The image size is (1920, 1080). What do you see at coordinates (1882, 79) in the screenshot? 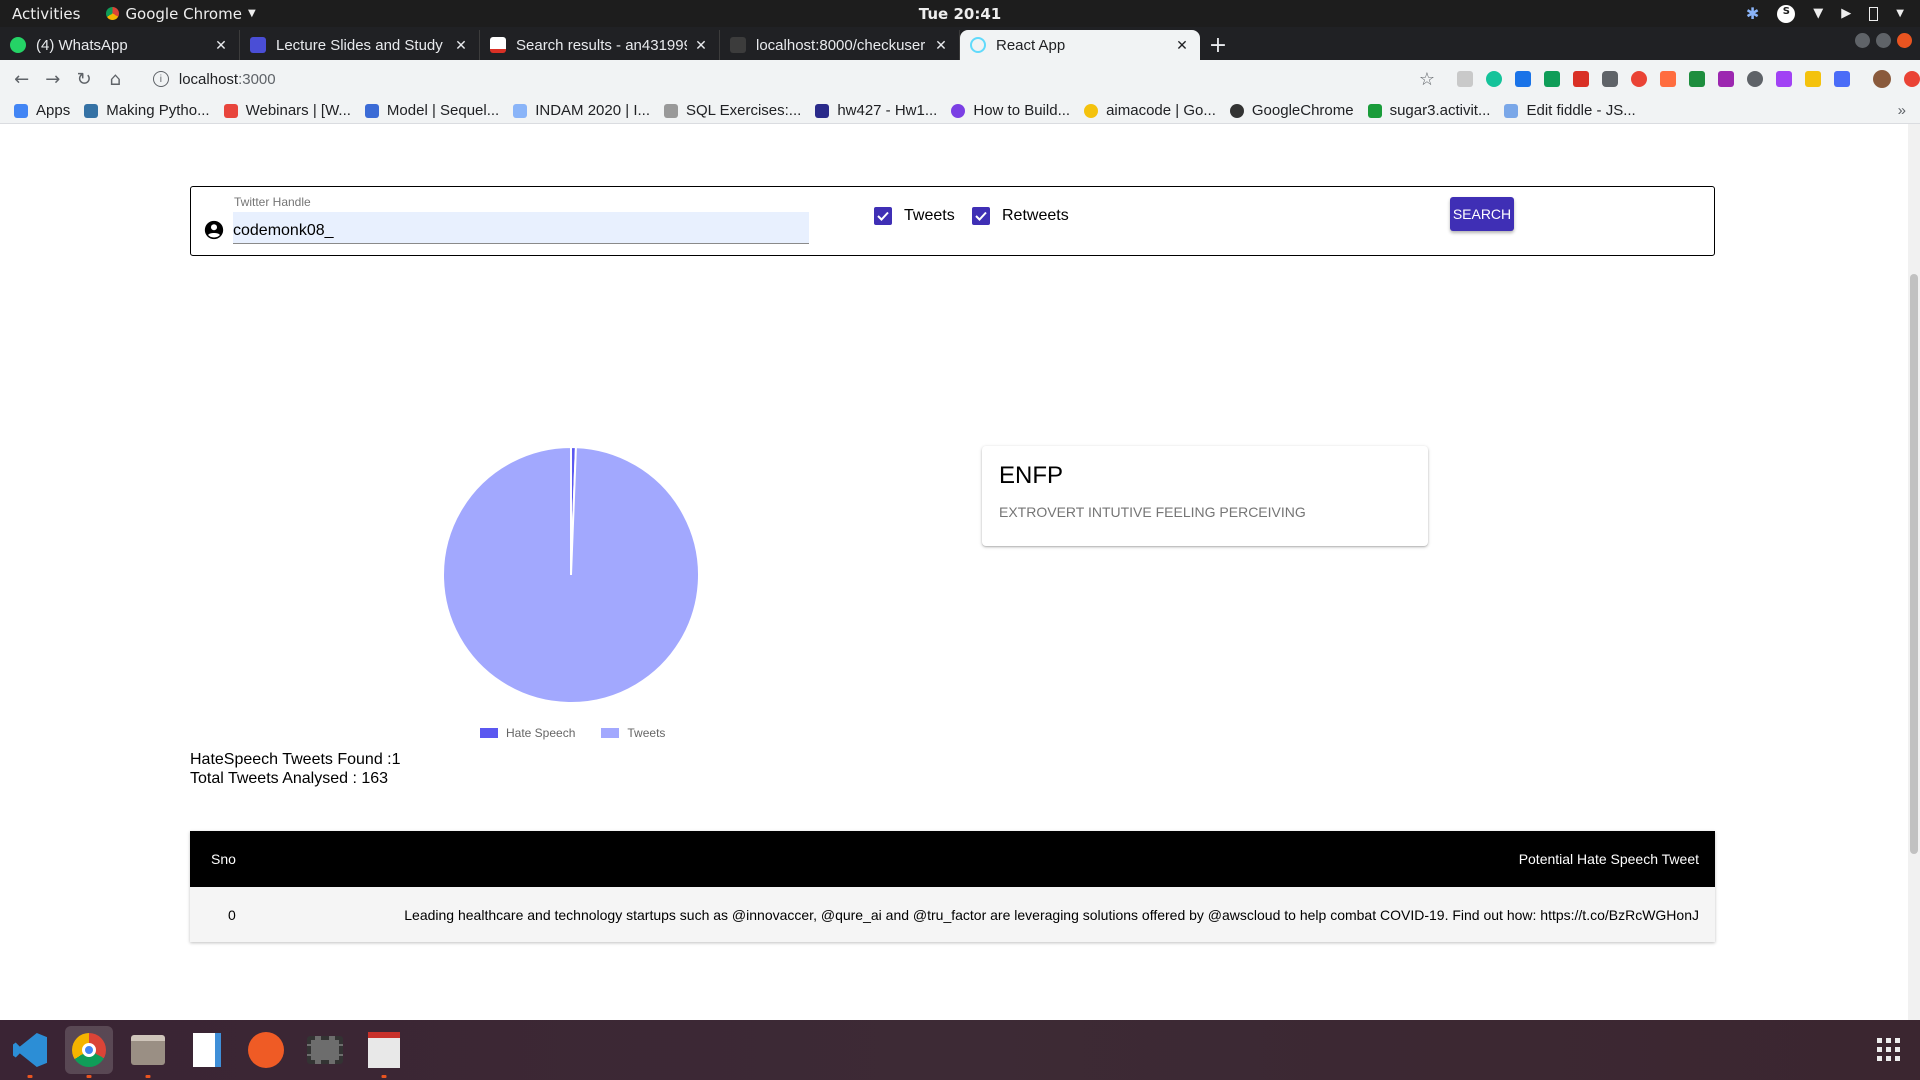
I see `avatar` at bounding box center [1882, 79].